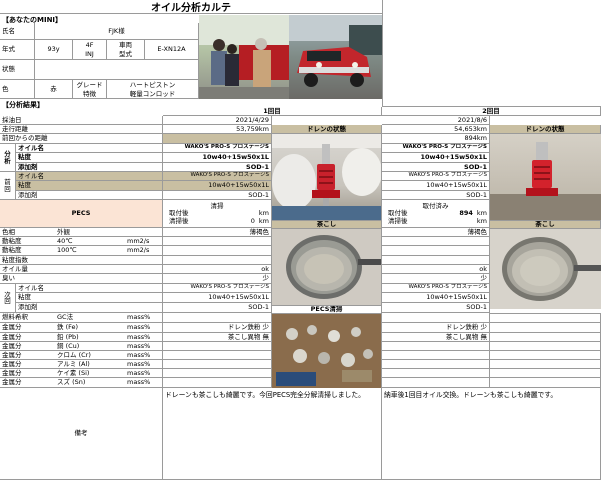 The image size is (601, 480). What do you see at coordinates (81, 279) in the screenshot?
I see `label-smell: 臭い` at bounding box center [81, 279].